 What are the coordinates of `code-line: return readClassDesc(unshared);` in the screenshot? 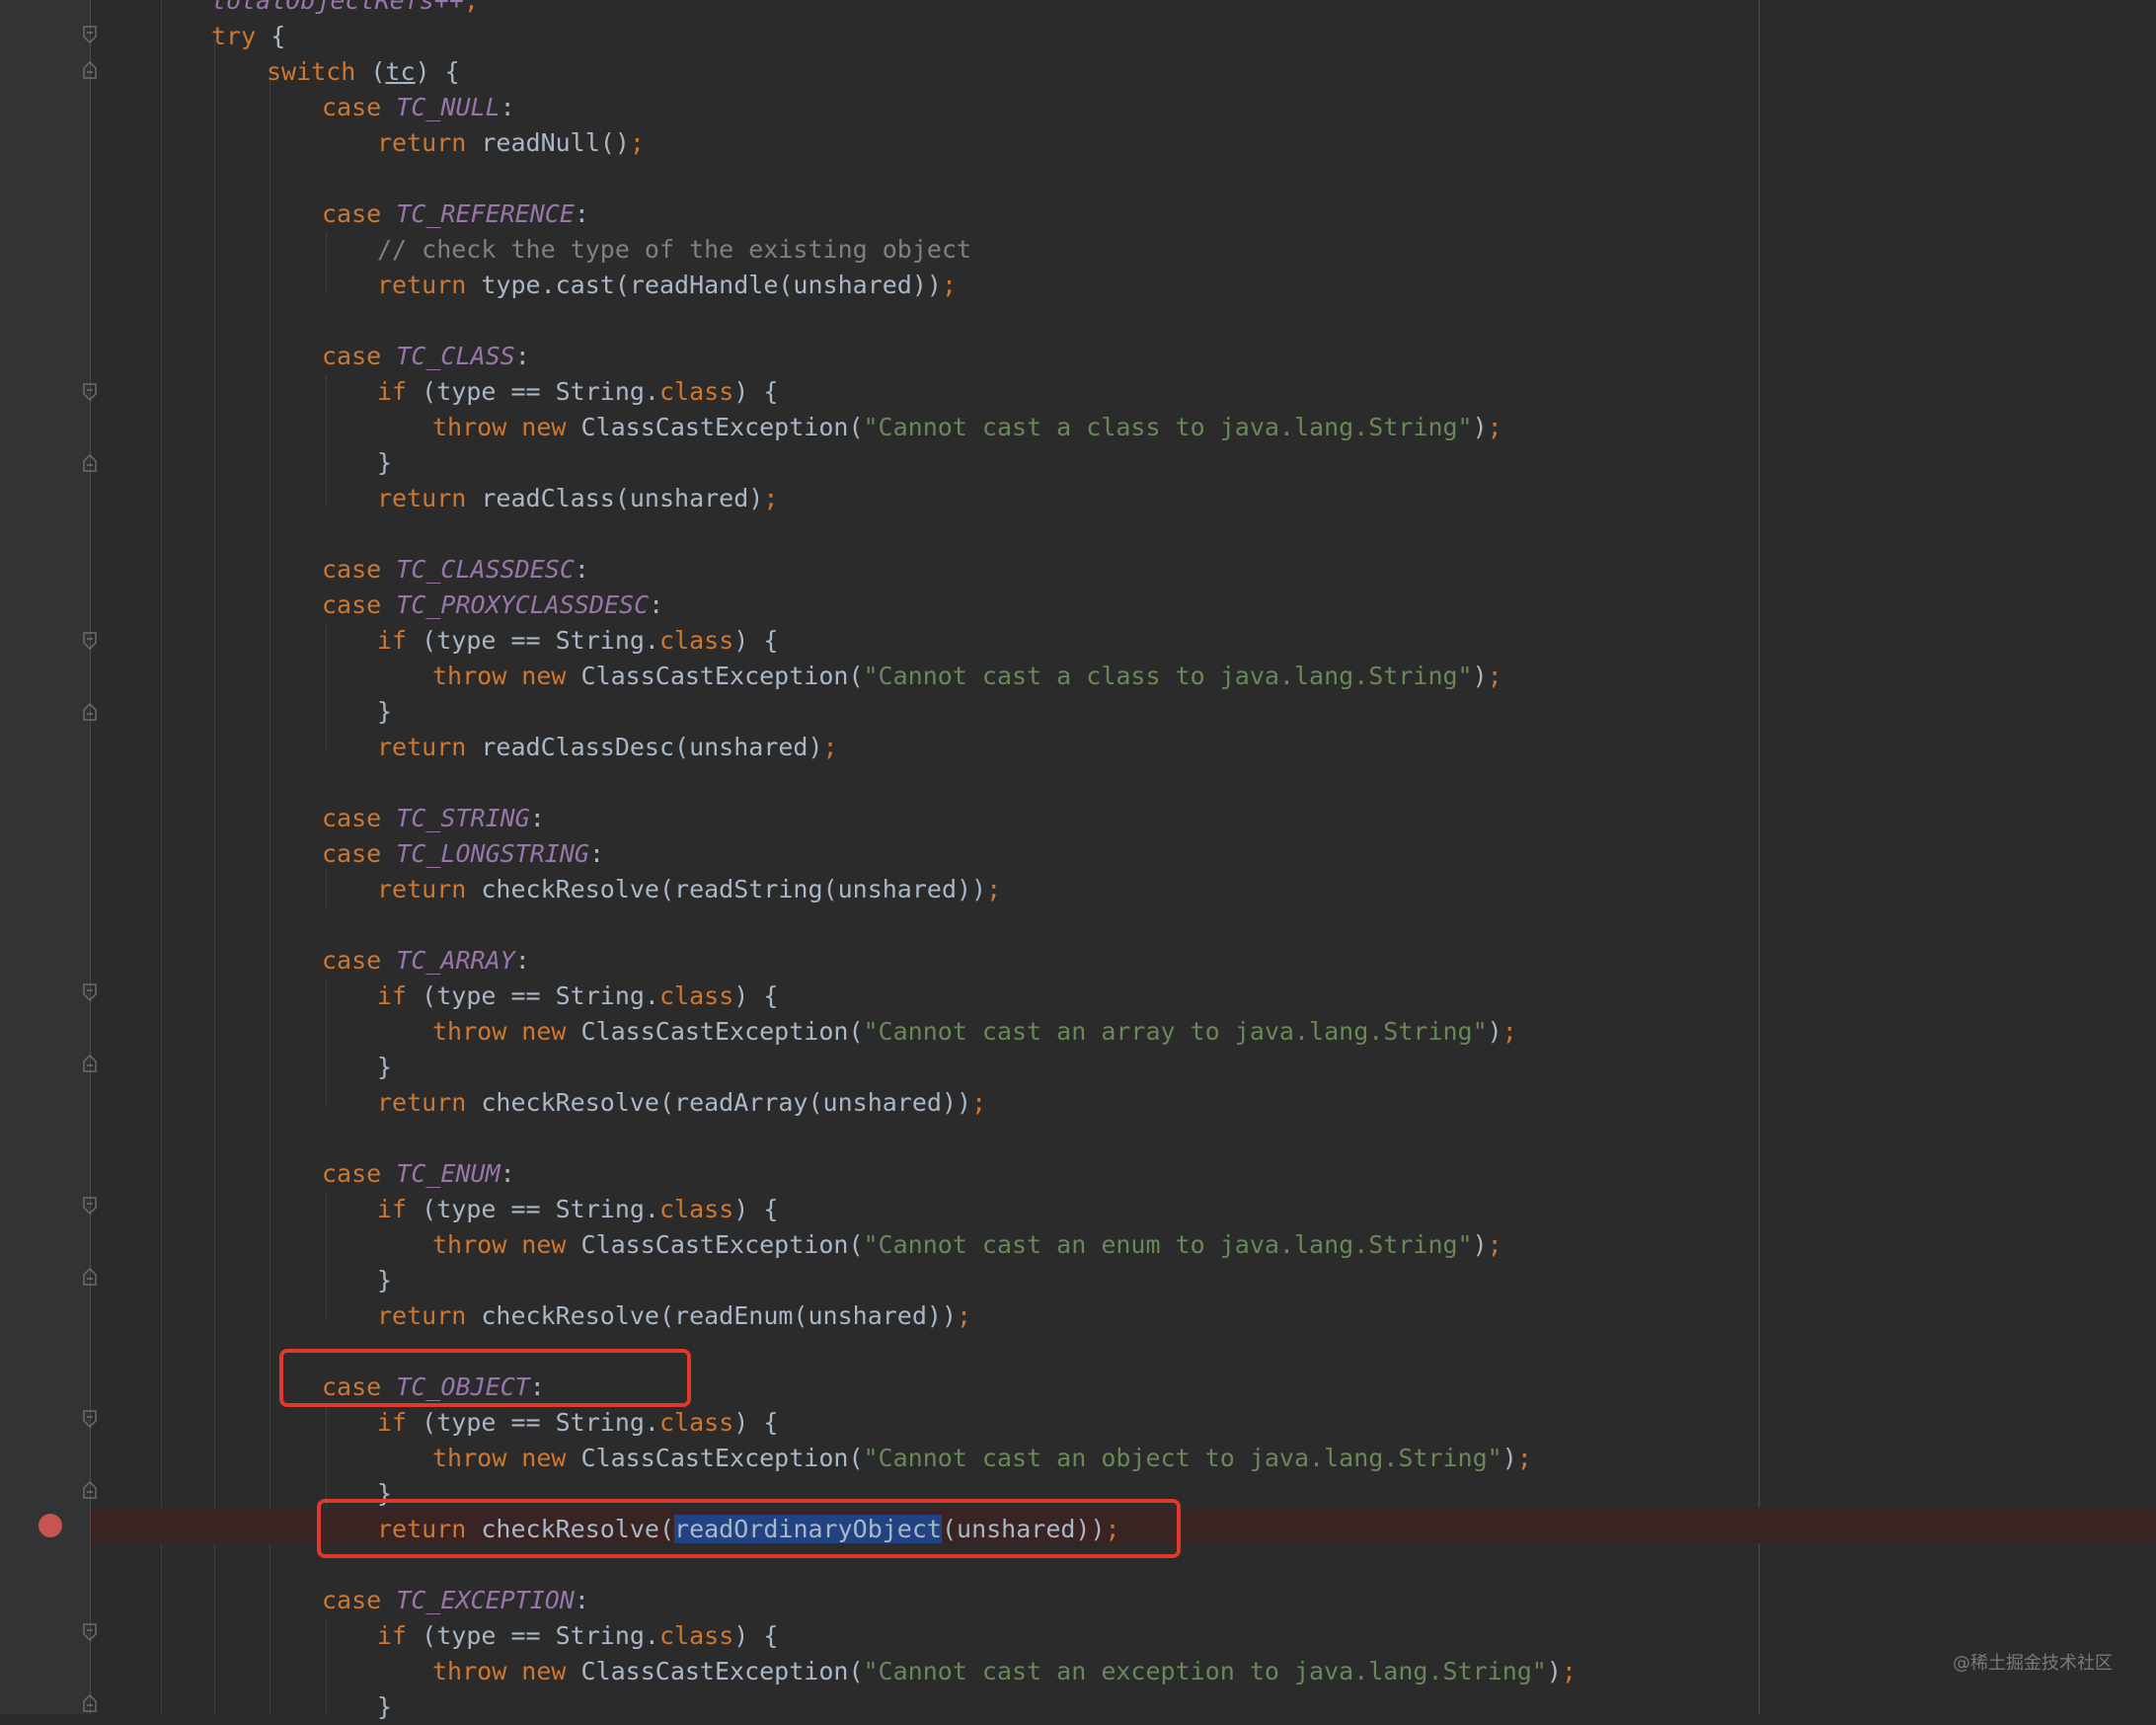 It's located at (607, 747).